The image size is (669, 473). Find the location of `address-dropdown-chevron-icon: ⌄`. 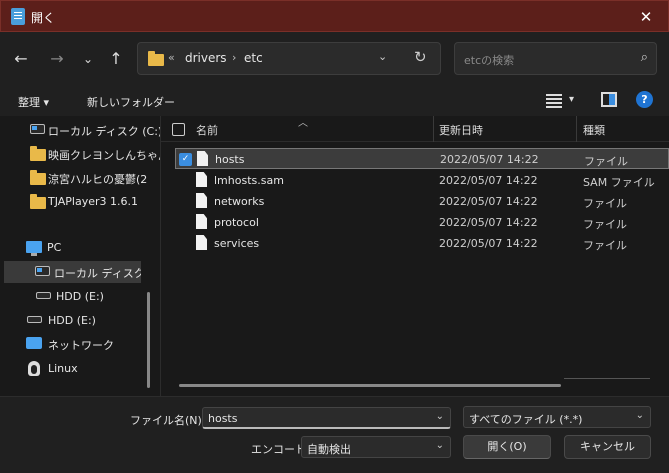

address-dropdown-chevron-icon: ⌄ is located at coordinates (382, 56).